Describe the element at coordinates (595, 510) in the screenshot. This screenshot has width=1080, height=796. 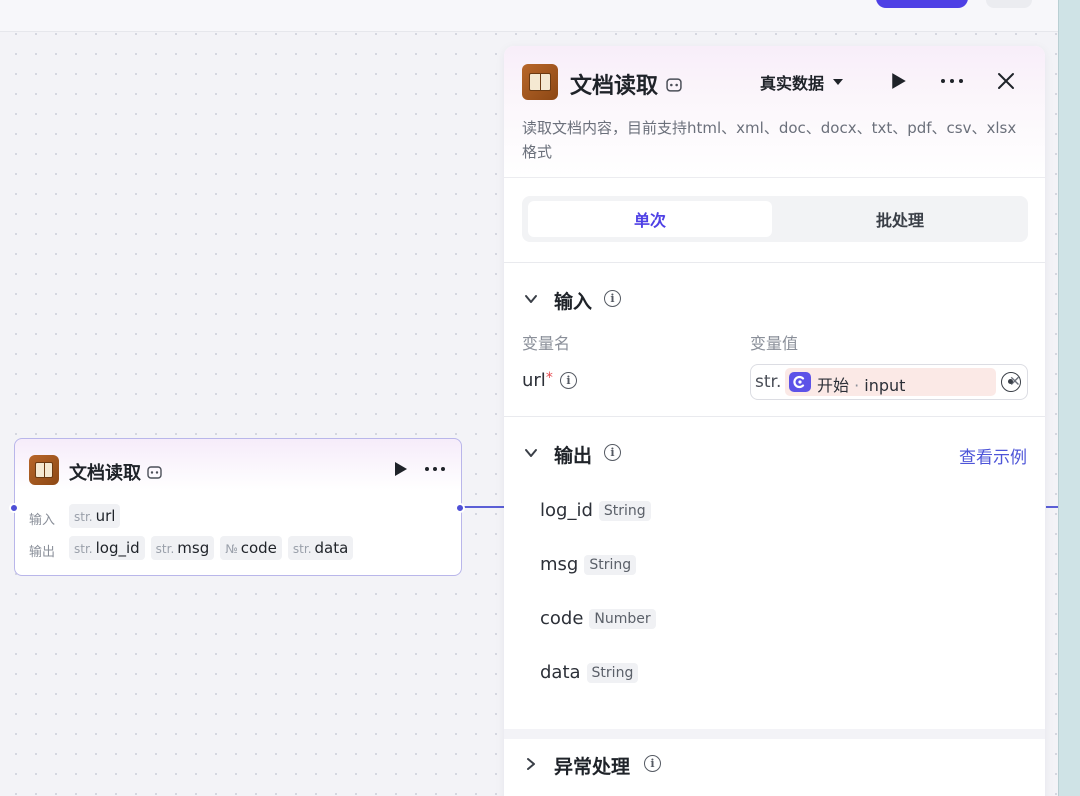
I see `output-item: log_id String` at that location.